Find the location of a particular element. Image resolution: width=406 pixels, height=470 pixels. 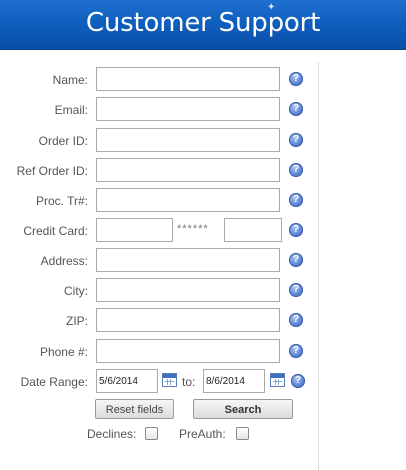

city-row: City: ? is located at coordinates (159, 292).